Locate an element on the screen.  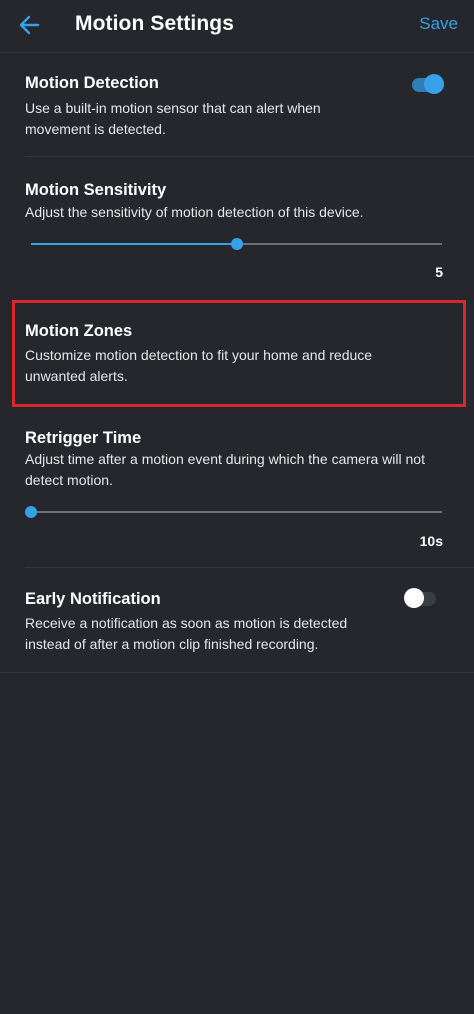
early-notification-title: Early Notification is located at coordinates (93, 599).